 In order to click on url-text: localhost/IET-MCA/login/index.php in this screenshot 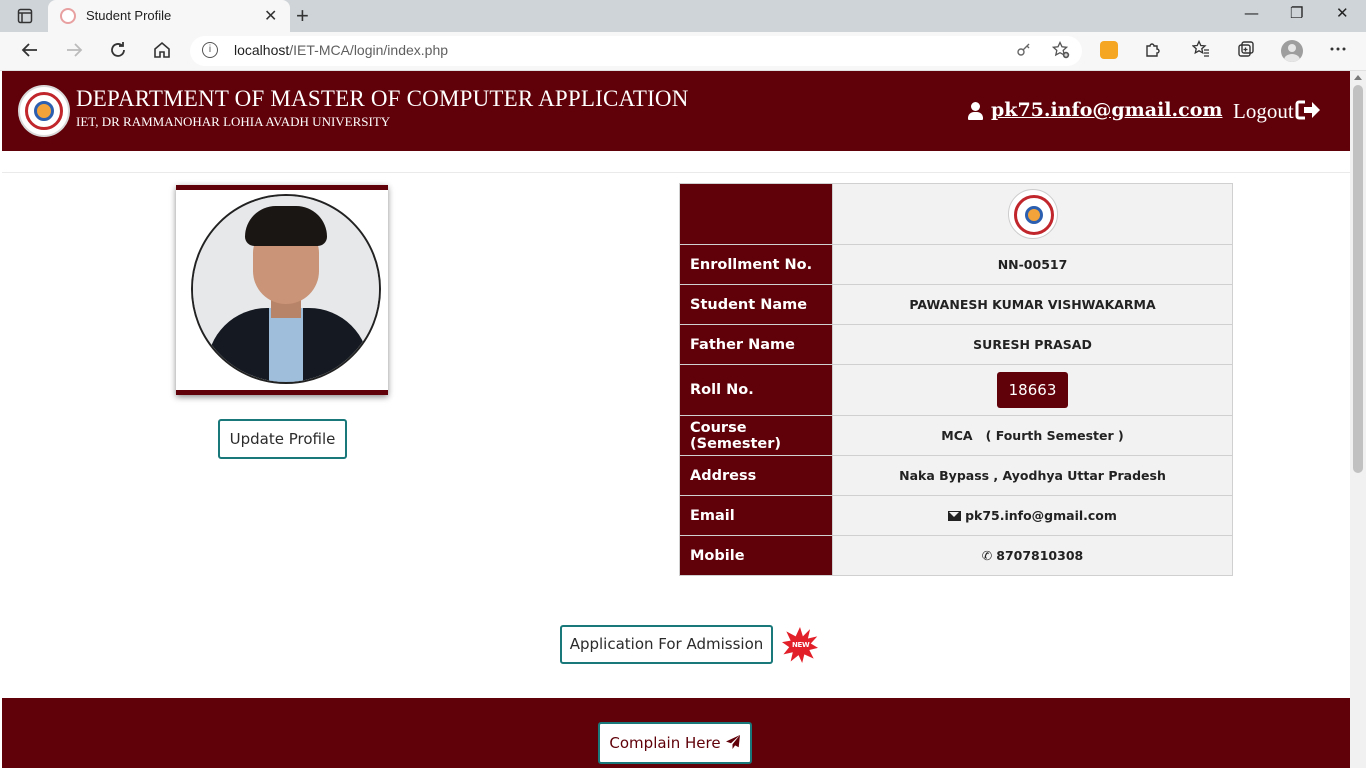, I will do `click(341, 50)`.